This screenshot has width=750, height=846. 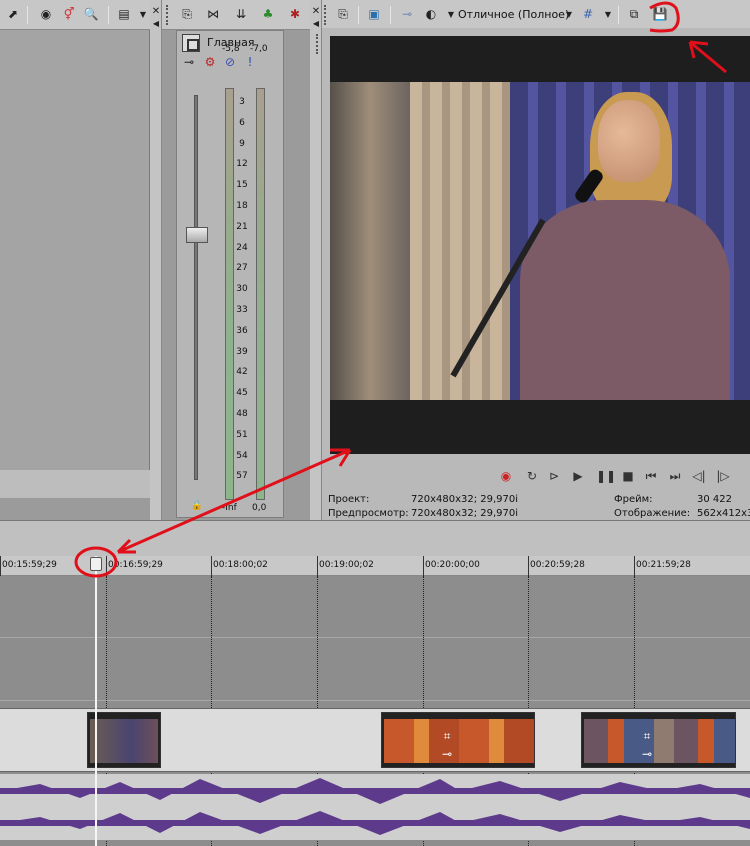 What do you see at coordinates (96, 564) in the screenshot?
I see `playhead-marker` at bounding box center [96, 564].